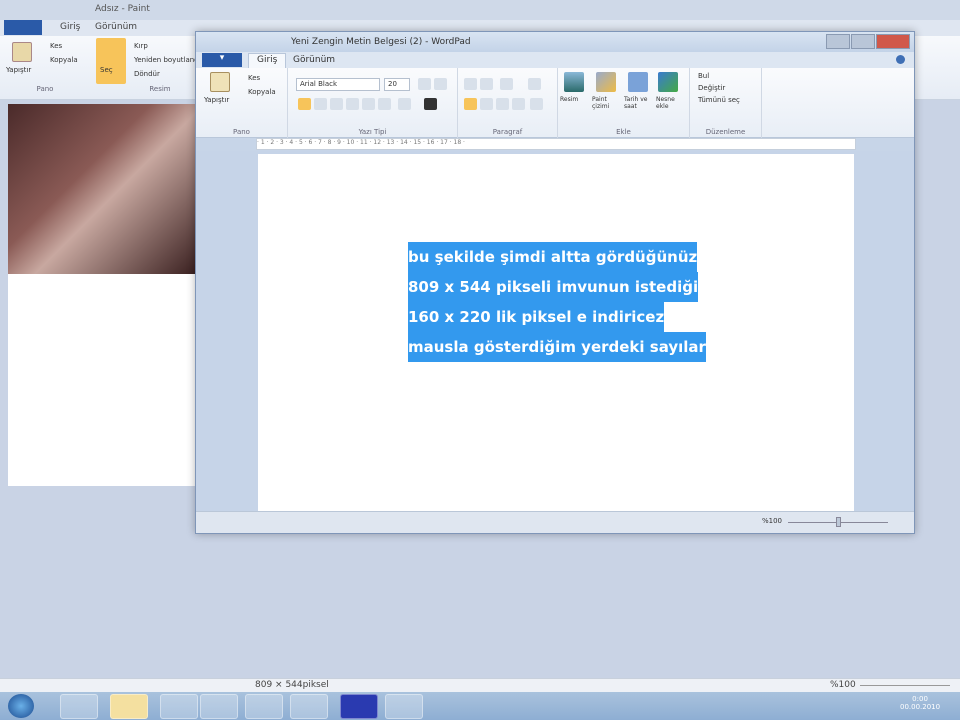 The image size is (960, 720). I want to click on selected-text-line: 809 x 544 pikseli imvunun istediği, so click(553, 287).